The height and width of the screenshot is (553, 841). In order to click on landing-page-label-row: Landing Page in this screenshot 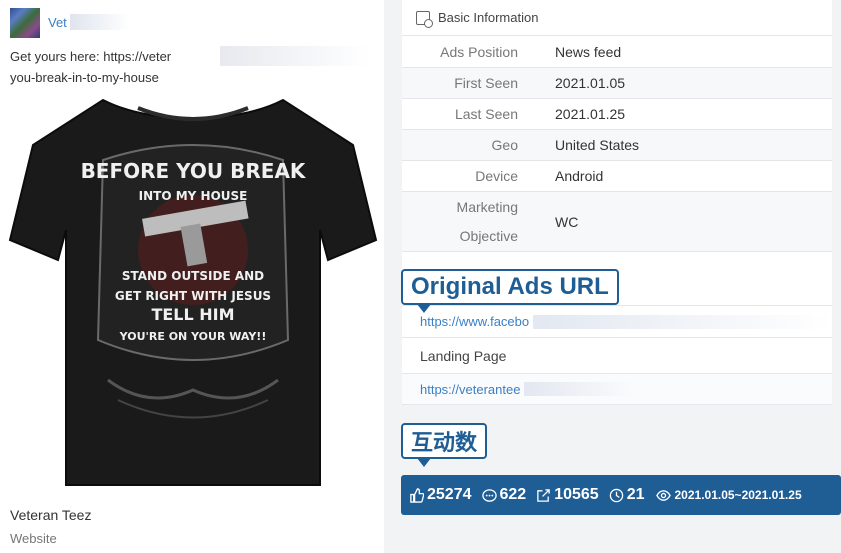, I will do `click(617, 356)`.